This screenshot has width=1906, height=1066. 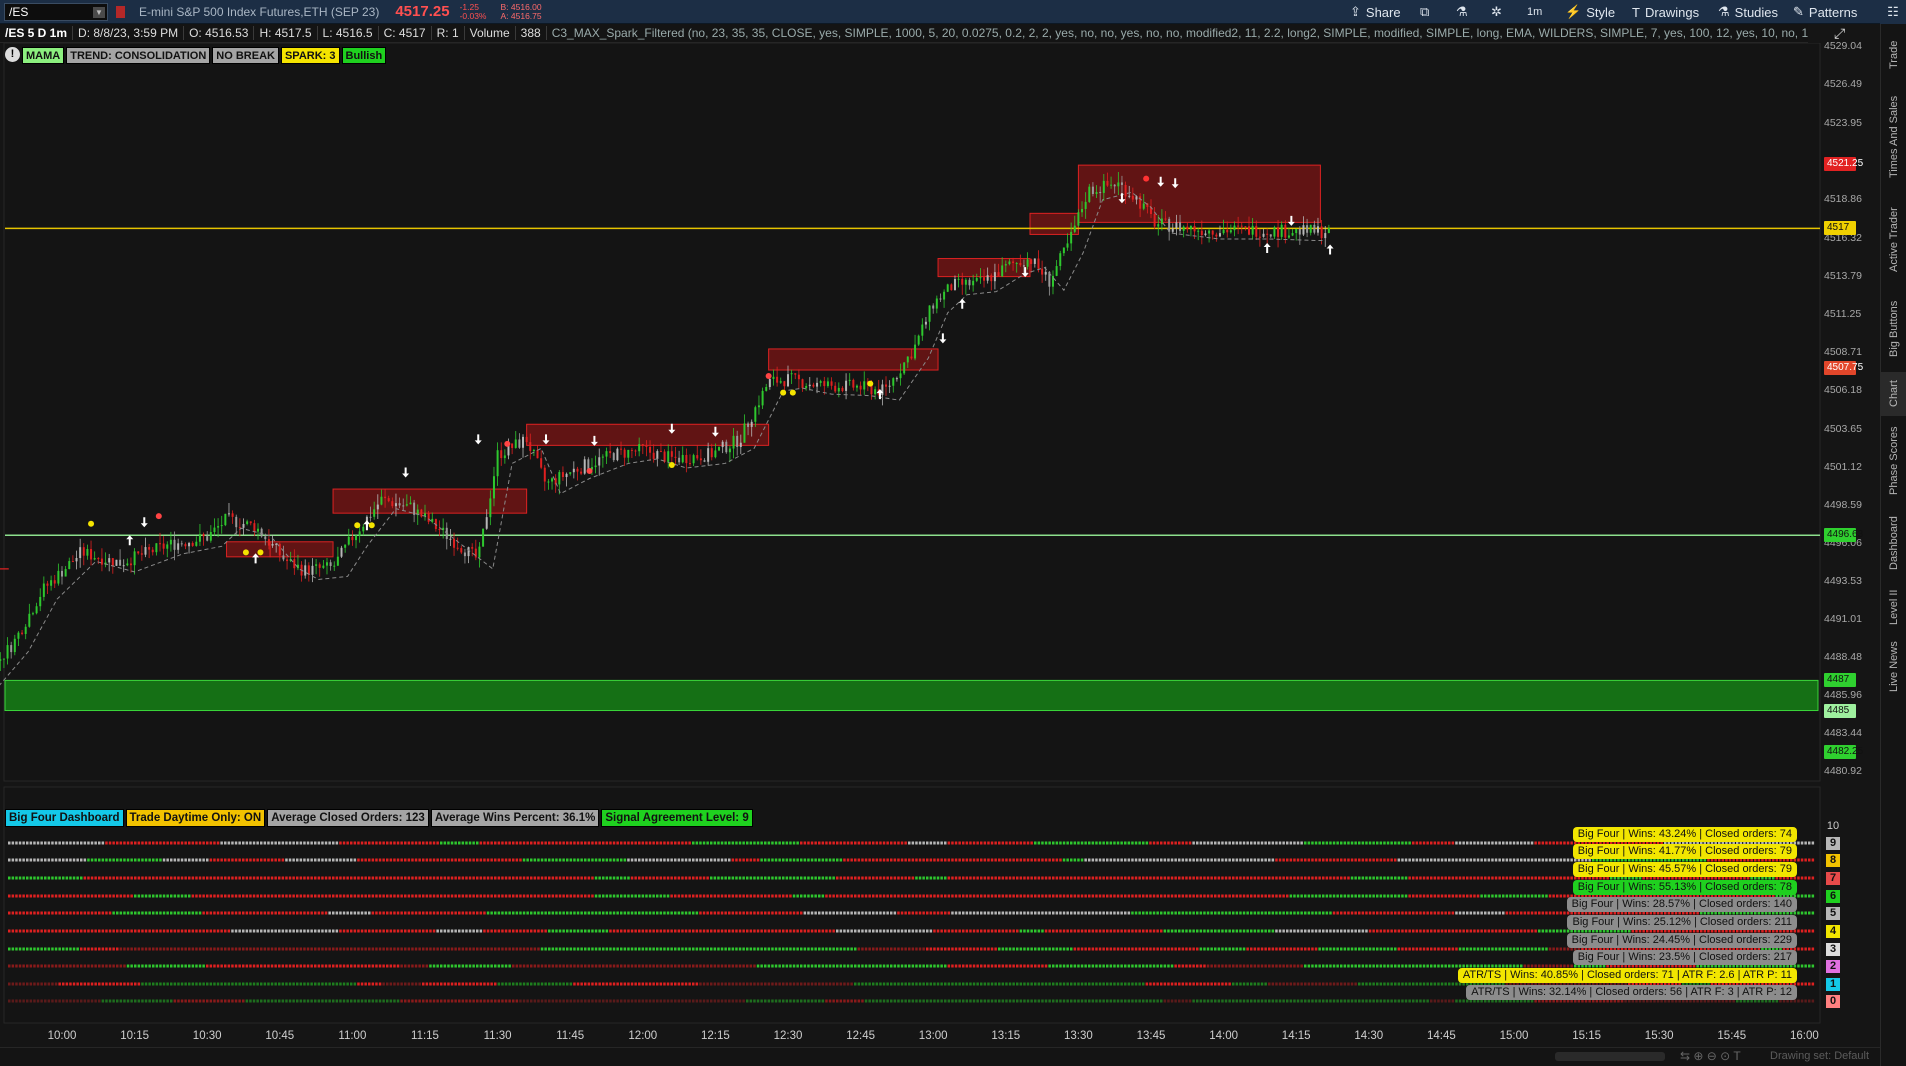 I want to click on chart-period: /ES 5 D 1m, so click(x=37, y=33).